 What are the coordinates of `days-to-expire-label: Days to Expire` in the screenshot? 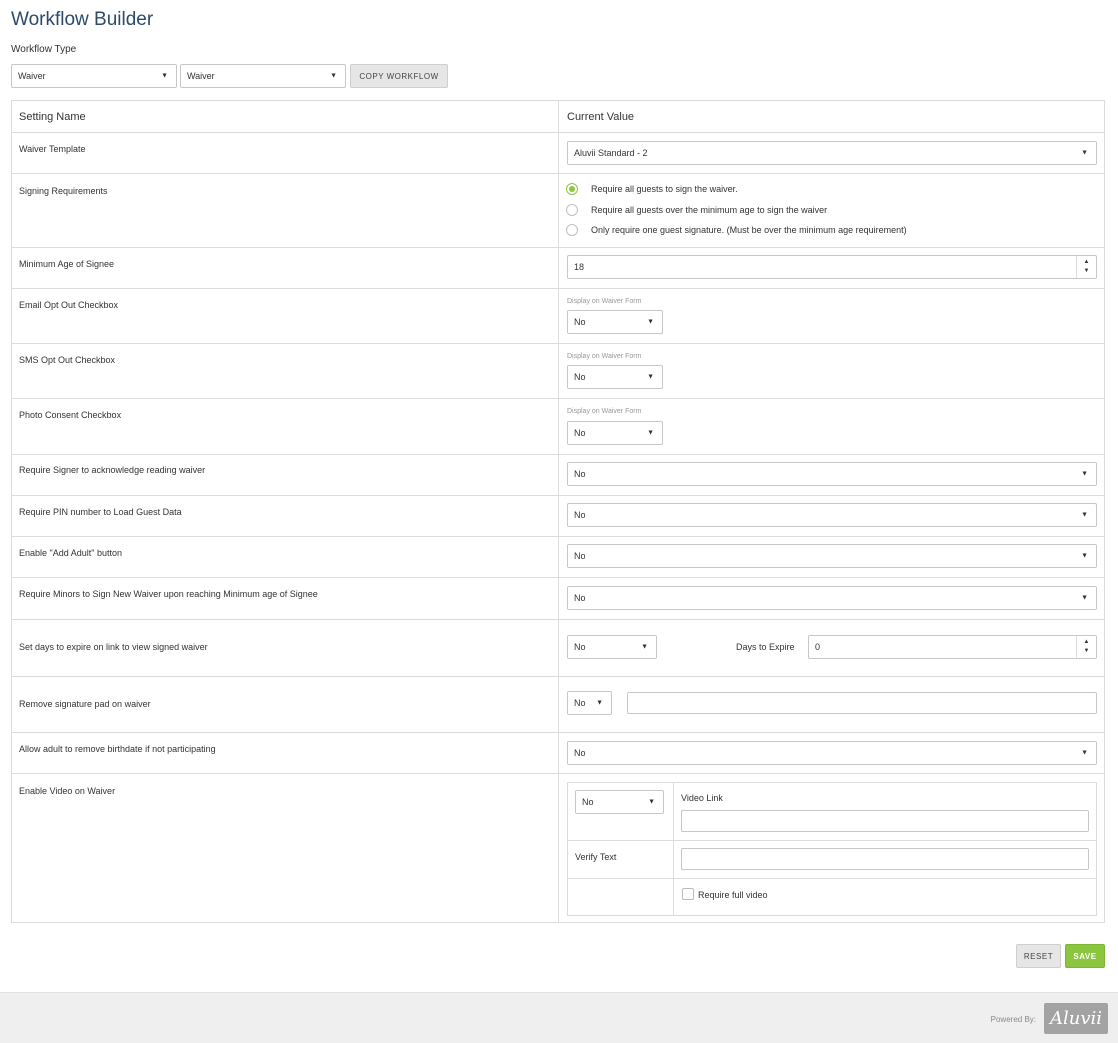 It's located at (765, 647).